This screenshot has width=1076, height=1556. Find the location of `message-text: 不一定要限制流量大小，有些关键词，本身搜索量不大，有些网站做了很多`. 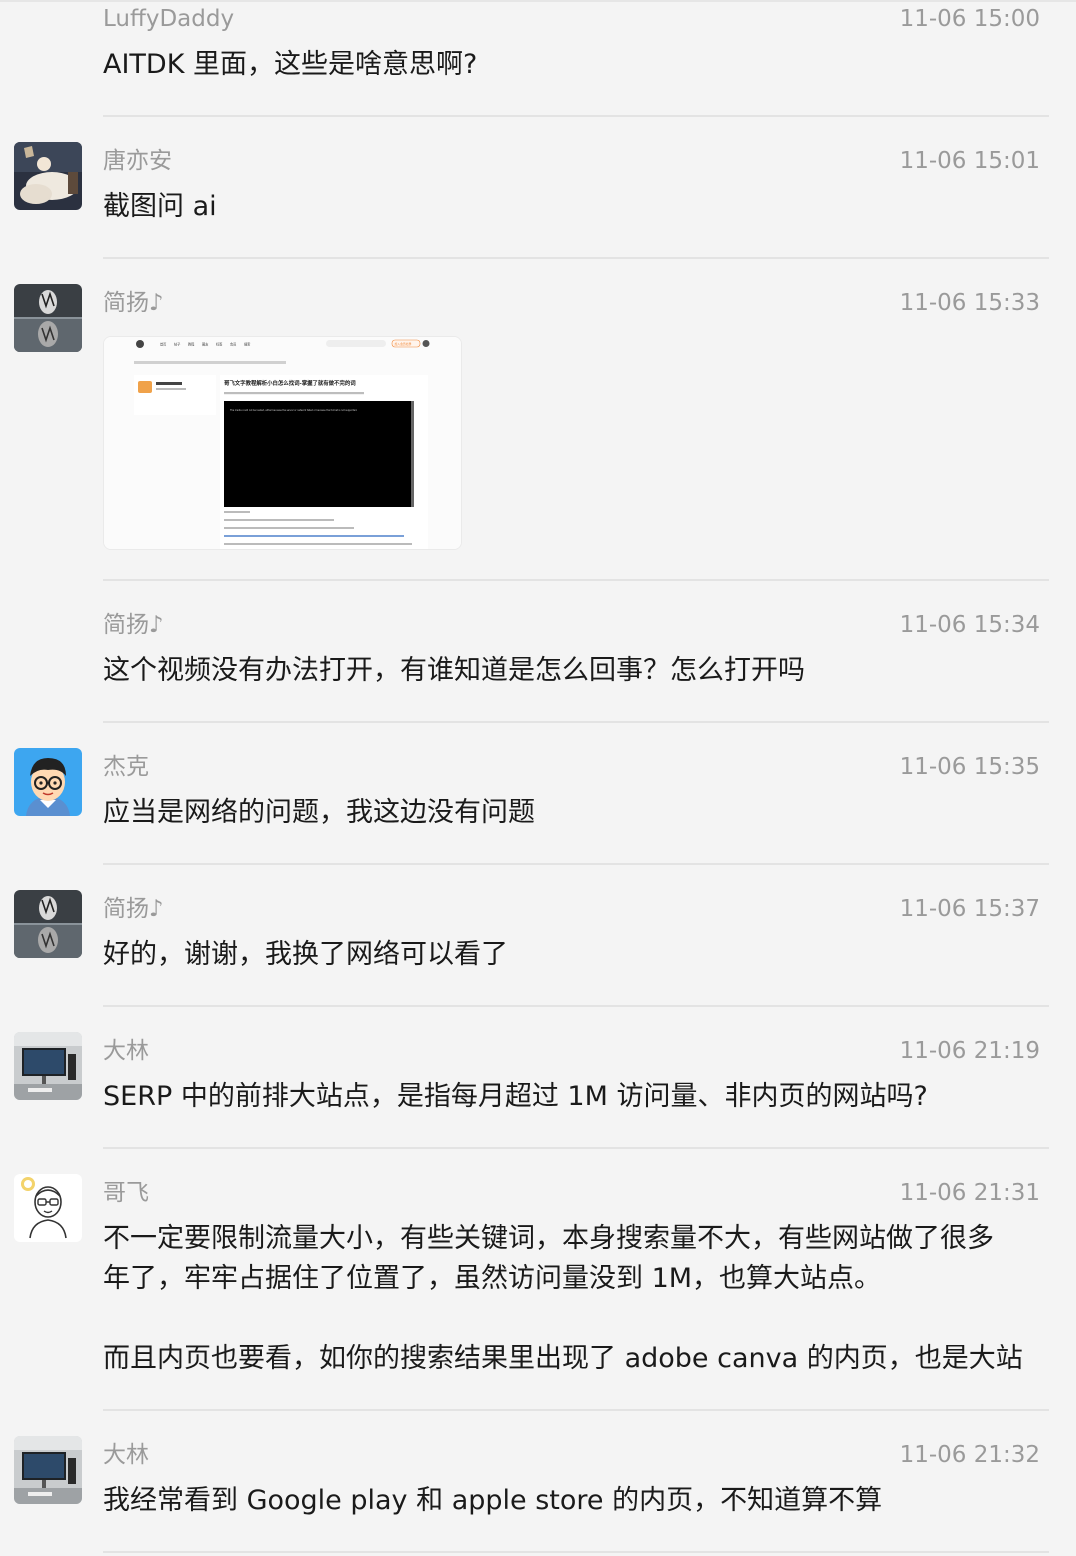

message-text: 不一定要限制流量大小，有些关键词，本身搜索量不大，有些网站做了很多 is located at coordinates (548, 1238).